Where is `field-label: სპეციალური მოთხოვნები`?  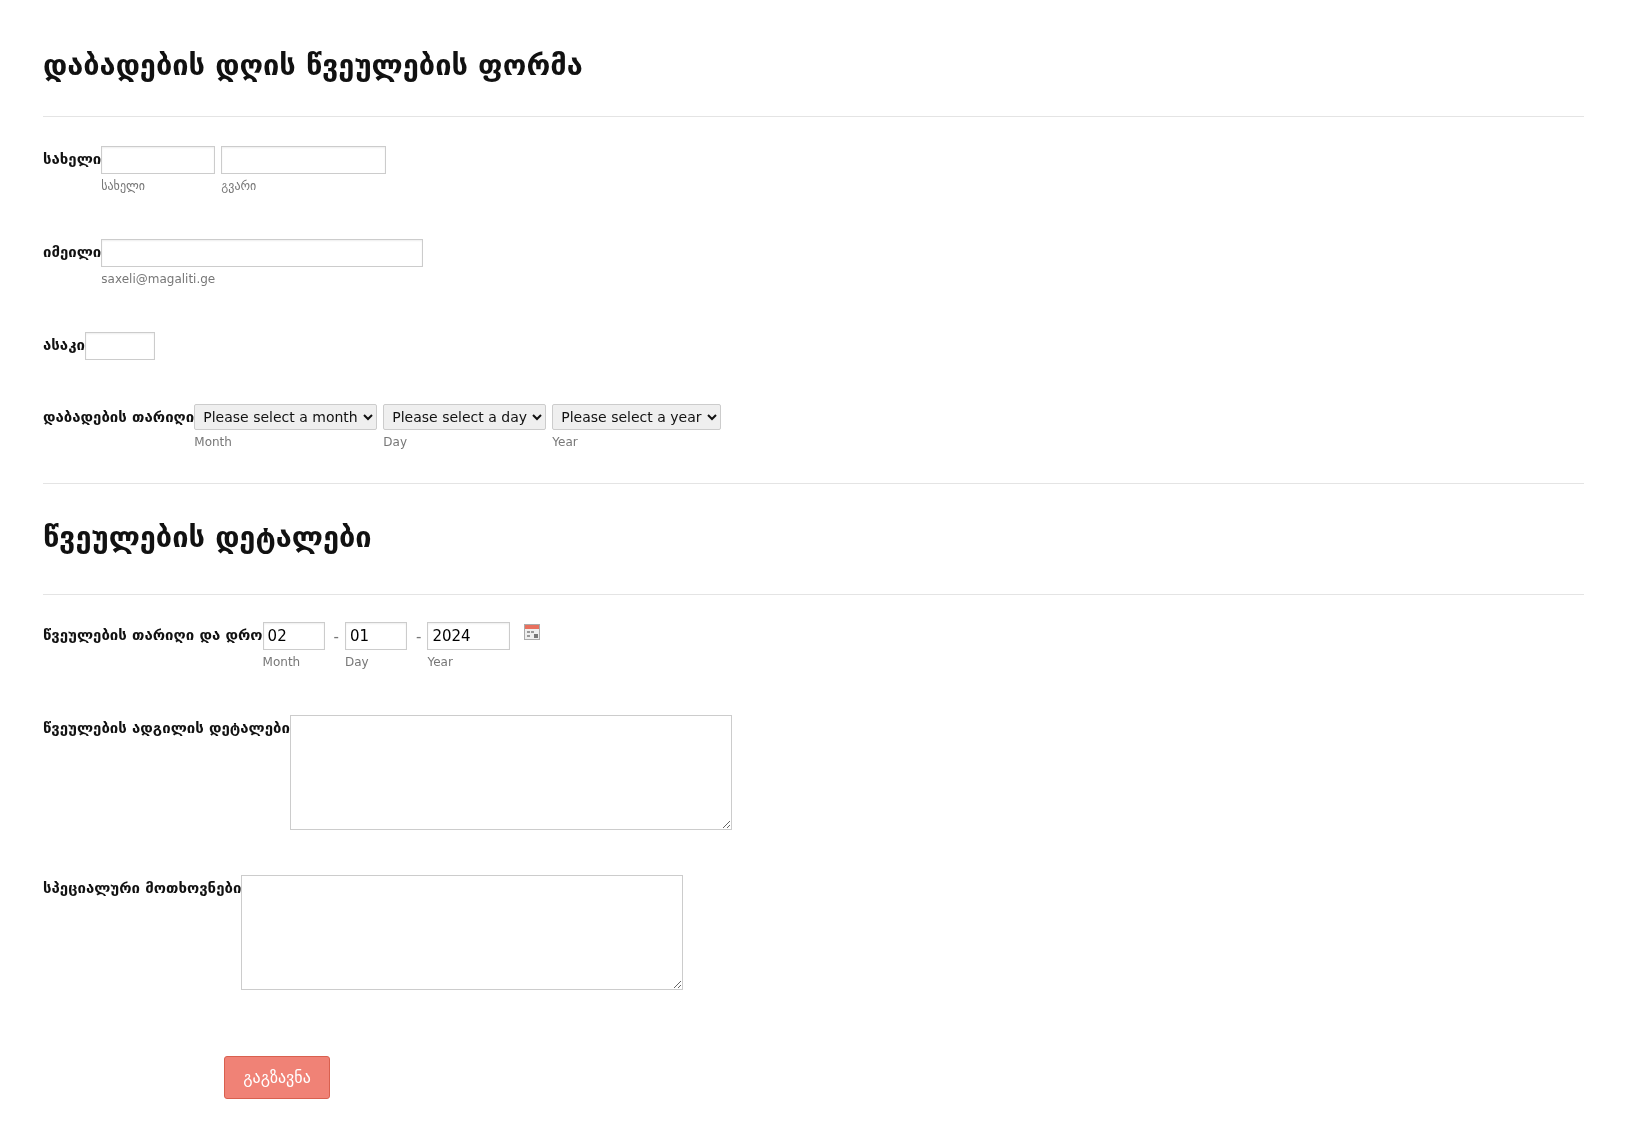
field-label: სპეციალური მოთხოვნები is located at coordinates (142, 888).